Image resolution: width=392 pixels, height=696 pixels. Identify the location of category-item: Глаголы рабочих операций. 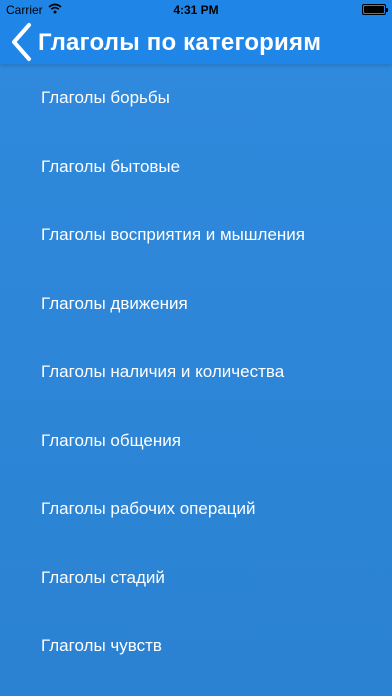
(196, 509).